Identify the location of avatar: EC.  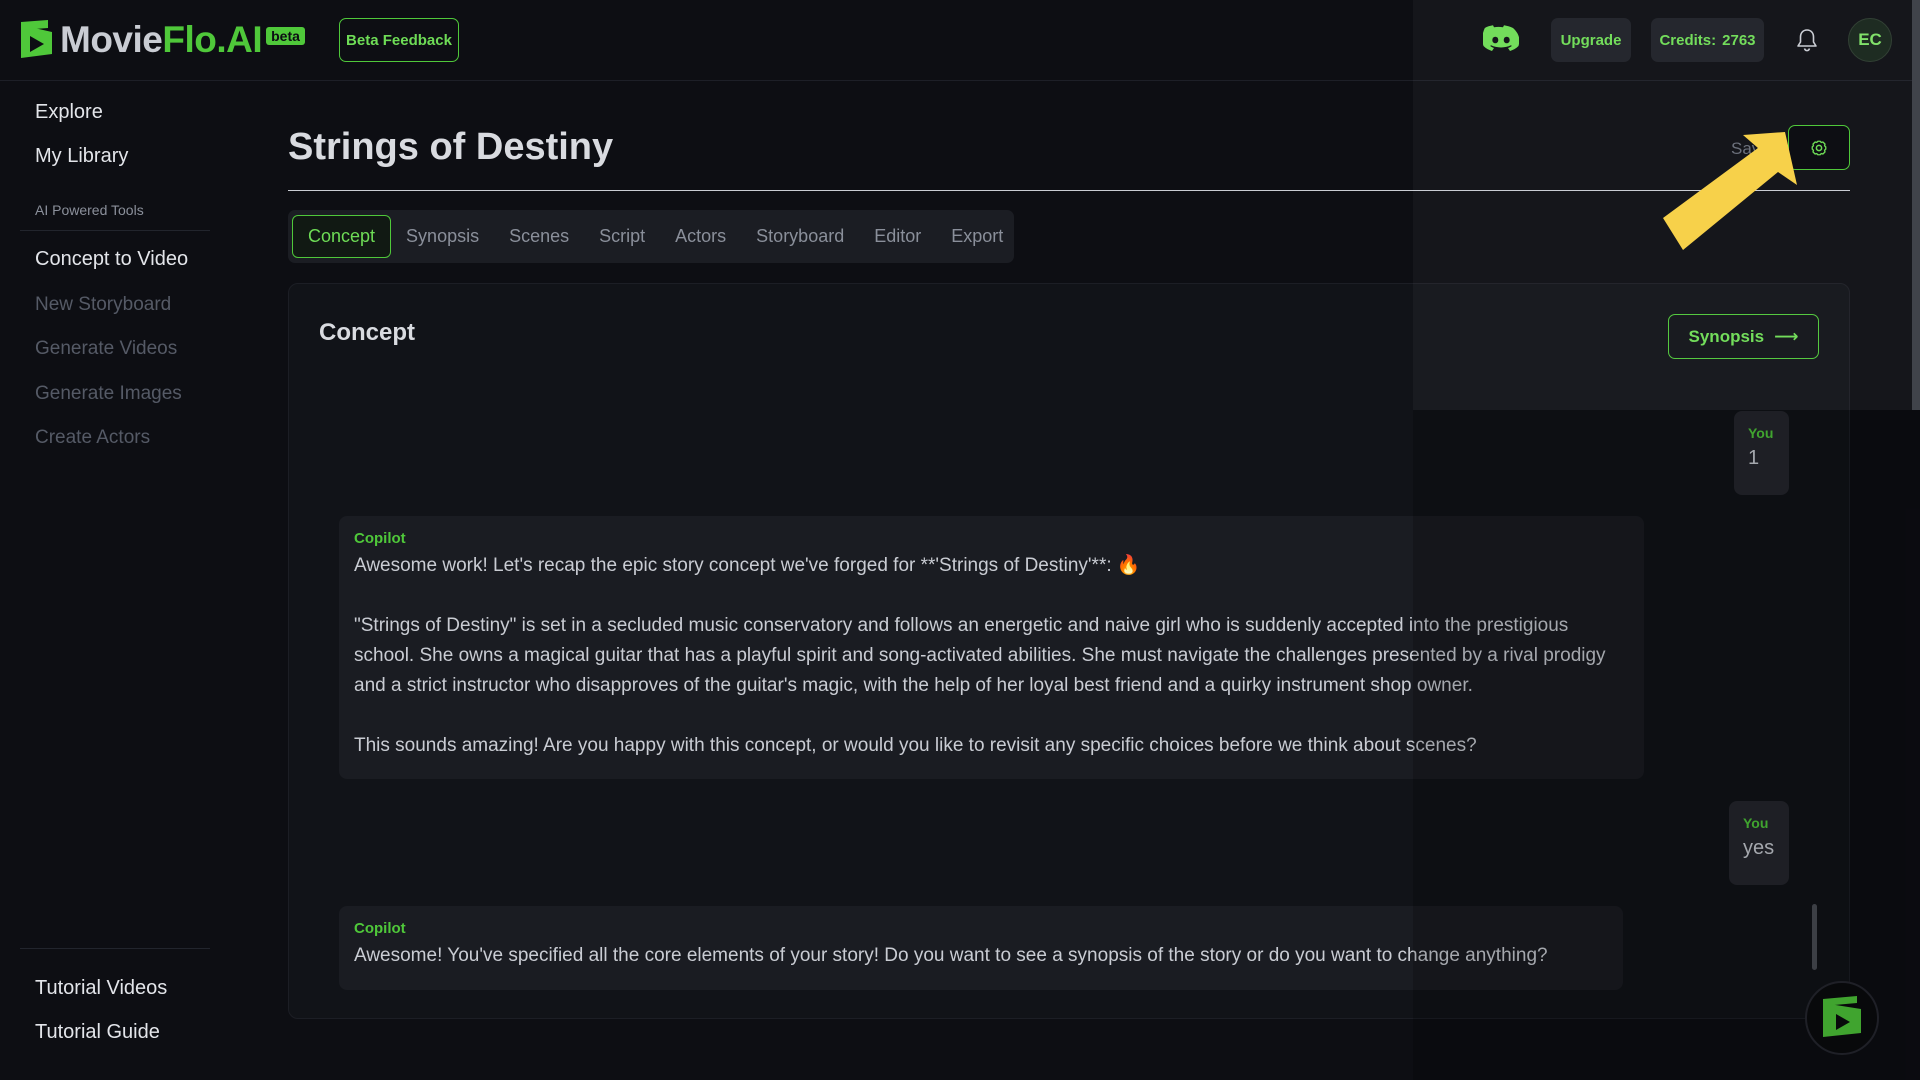
(1870, 40).